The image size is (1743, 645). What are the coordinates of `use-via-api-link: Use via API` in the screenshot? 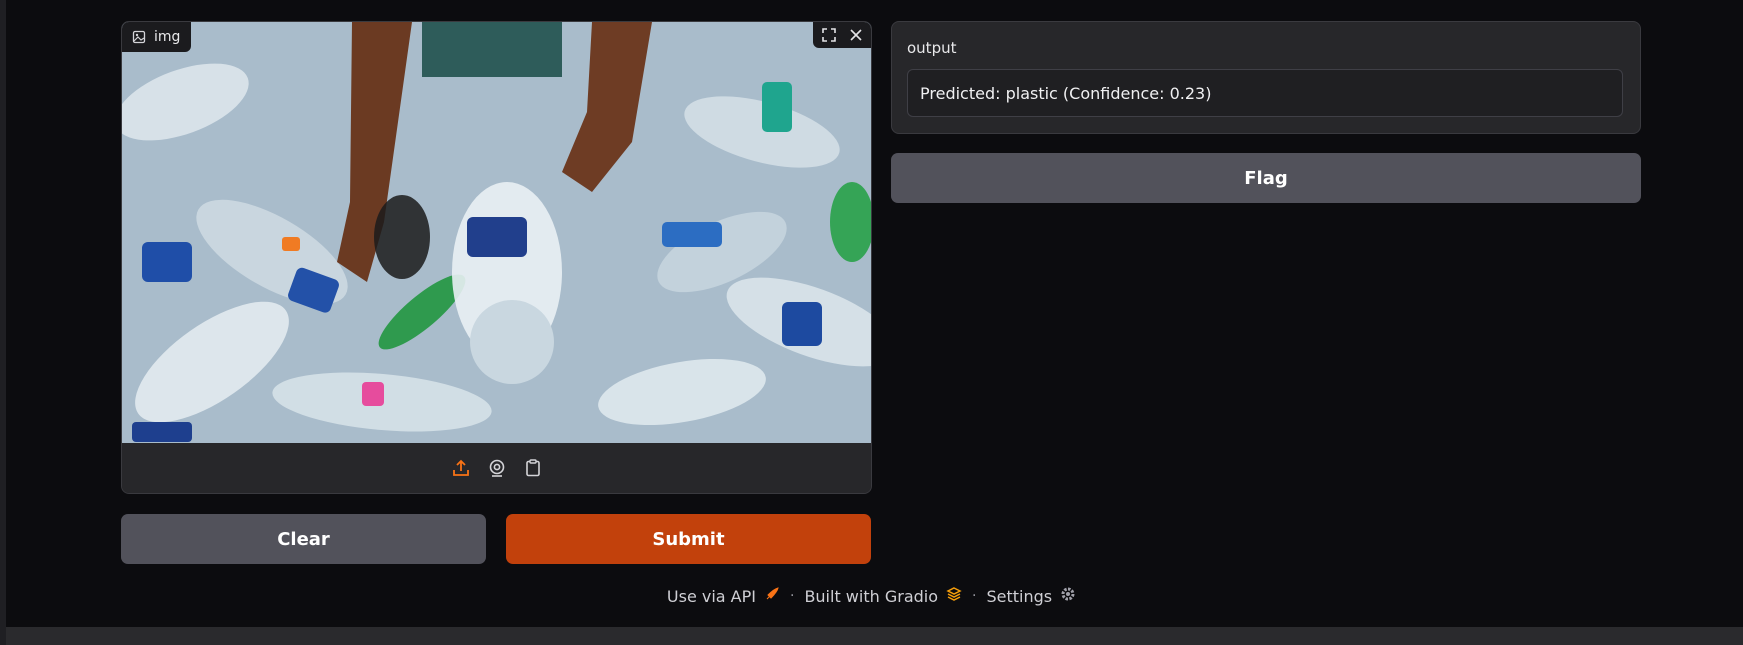 It's located at (723, 596).